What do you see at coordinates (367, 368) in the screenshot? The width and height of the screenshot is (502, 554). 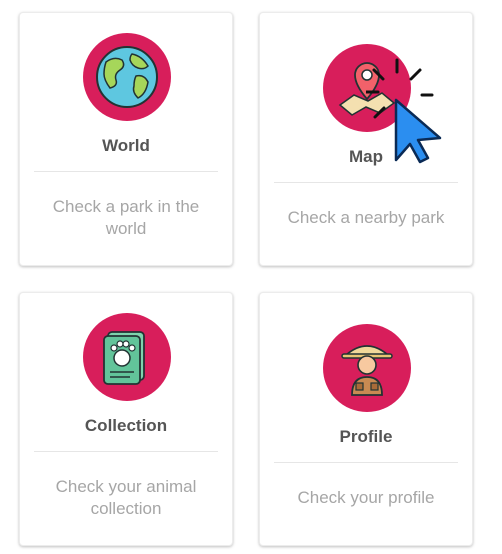 I see `explorer-avatar-icon` at bounding box center [367, 368].